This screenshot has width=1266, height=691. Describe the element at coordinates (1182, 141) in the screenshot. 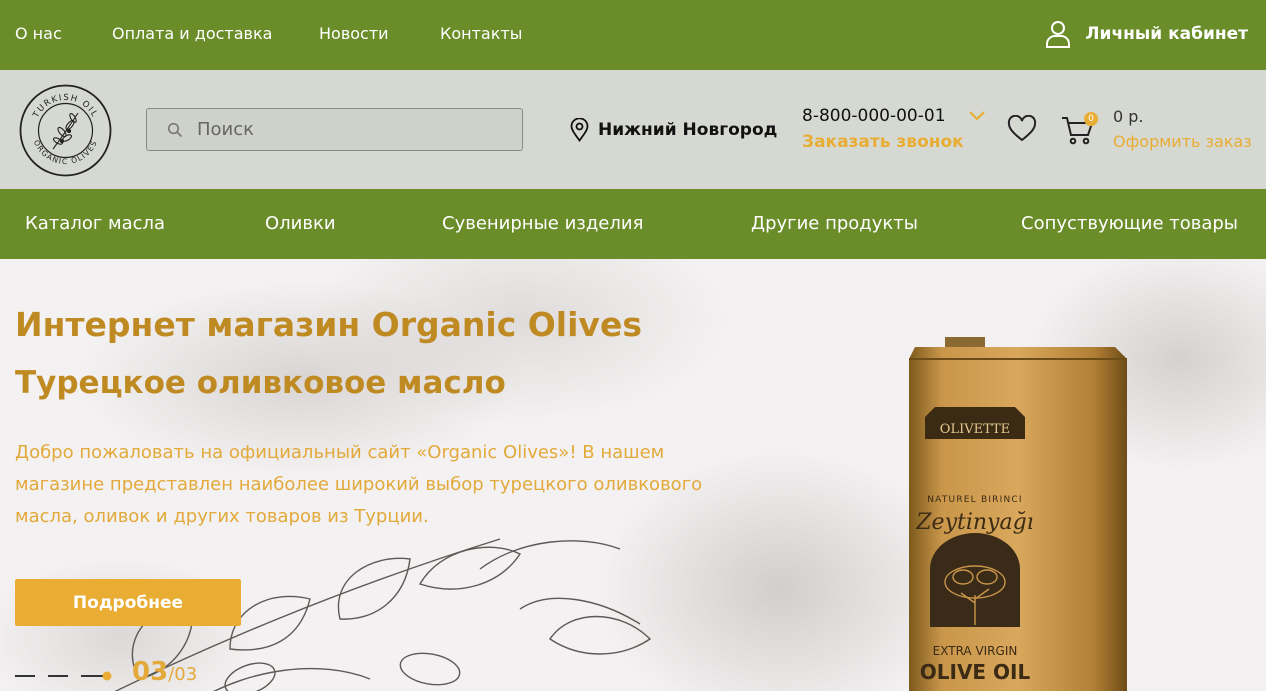

I see `checkout-link: Оформить заказ` at that location.